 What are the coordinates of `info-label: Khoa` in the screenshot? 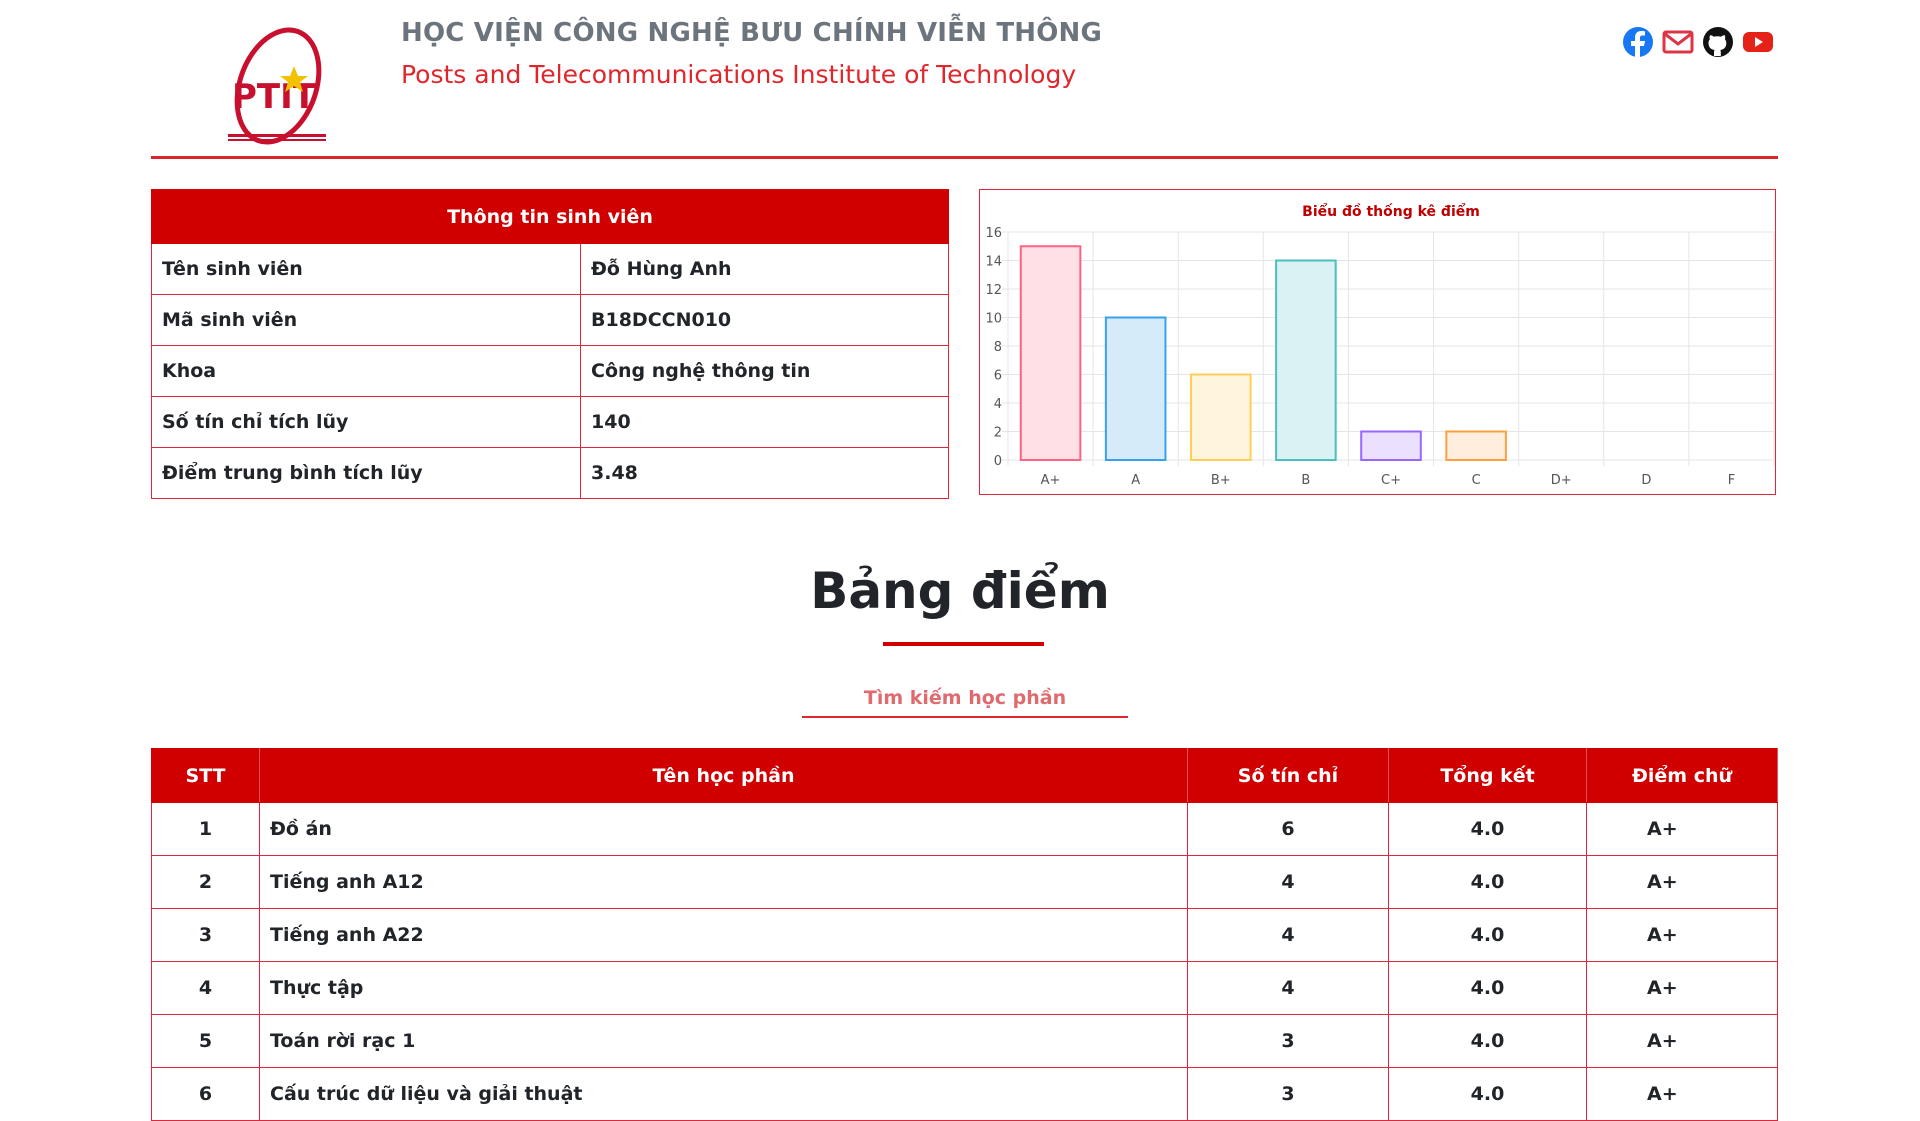 It's located at (366, 371).